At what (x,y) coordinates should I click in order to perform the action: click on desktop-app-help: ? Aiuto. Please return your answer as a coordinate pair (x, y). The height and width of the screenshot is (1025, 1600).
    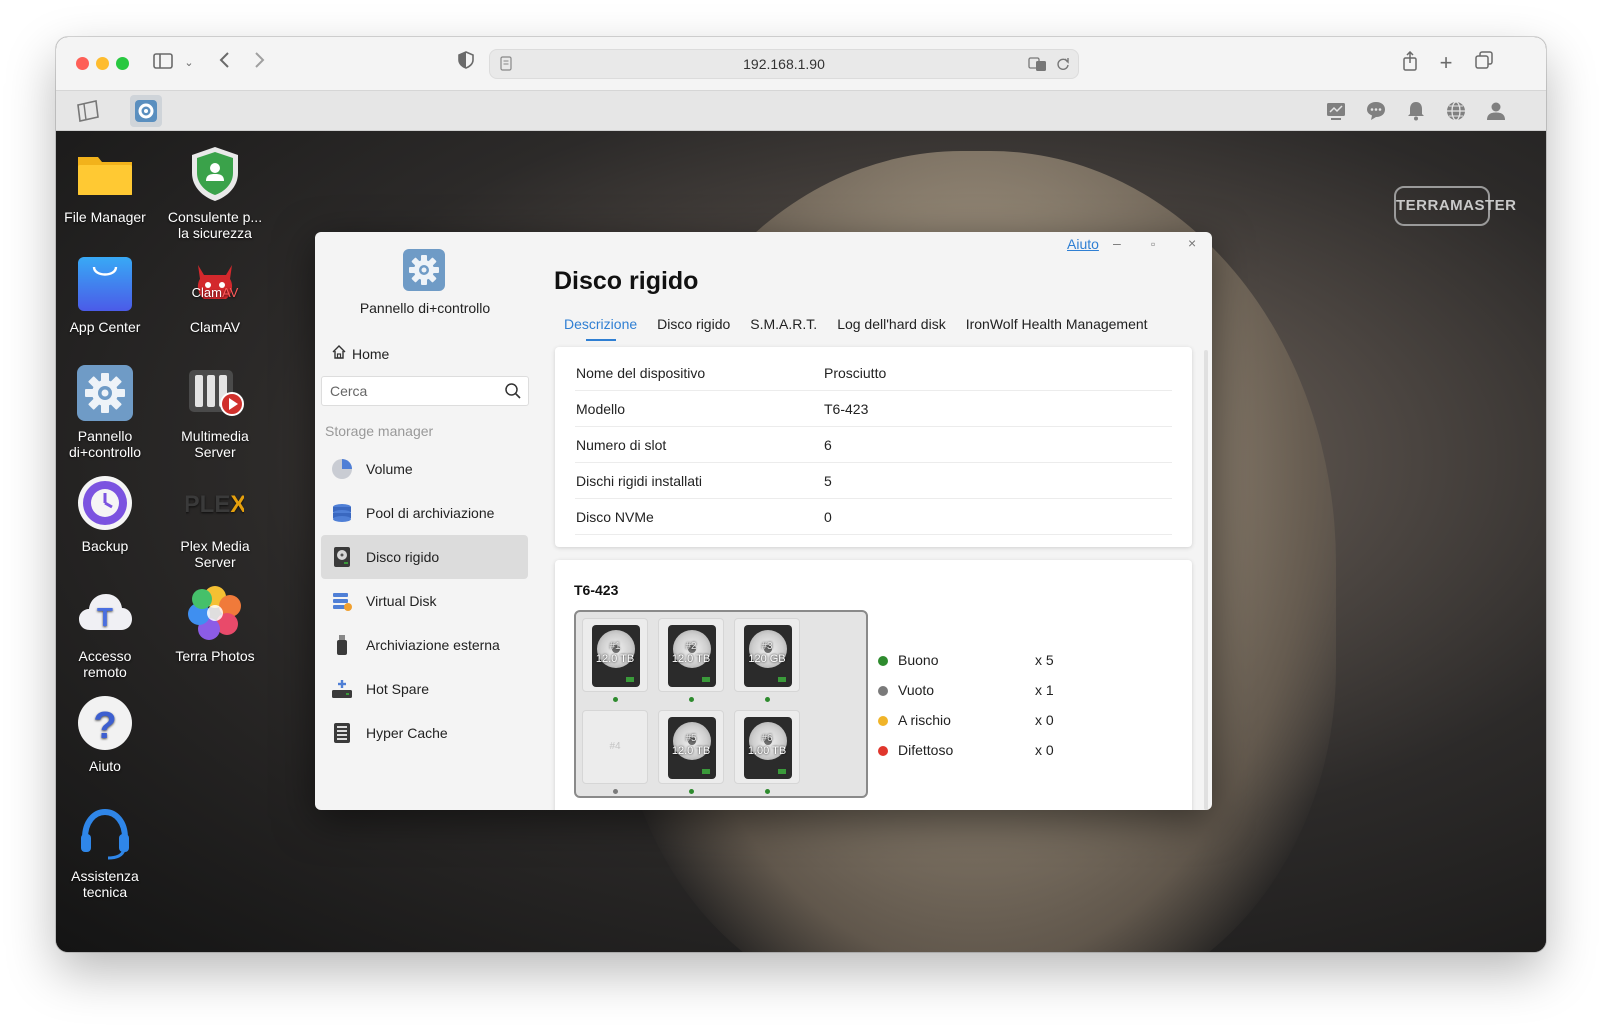
    Looking at the image, I should click on (108, 734).